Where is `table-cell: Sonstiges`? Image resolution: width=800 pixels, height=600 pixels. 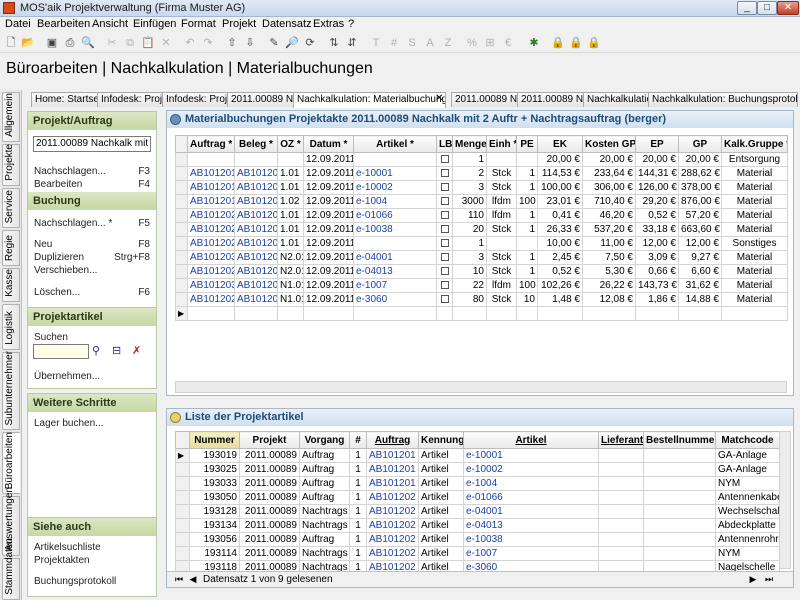
table-cell: Sonstiges is located at coordinates (754, 243).